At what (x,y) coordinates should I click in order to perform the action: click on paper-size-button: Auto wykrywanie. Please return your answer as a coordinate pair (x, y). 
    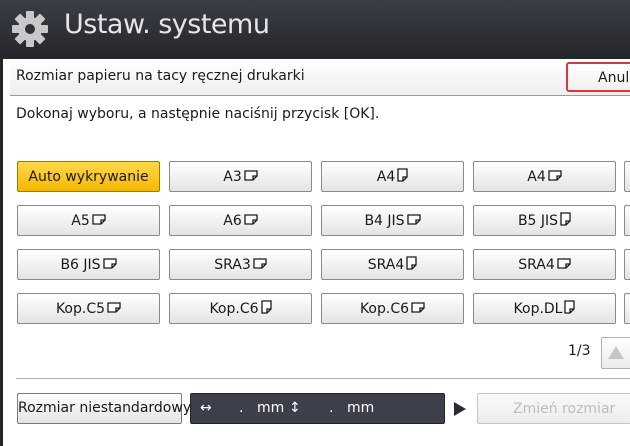
    Looking at the image, I should click on (88, 176).